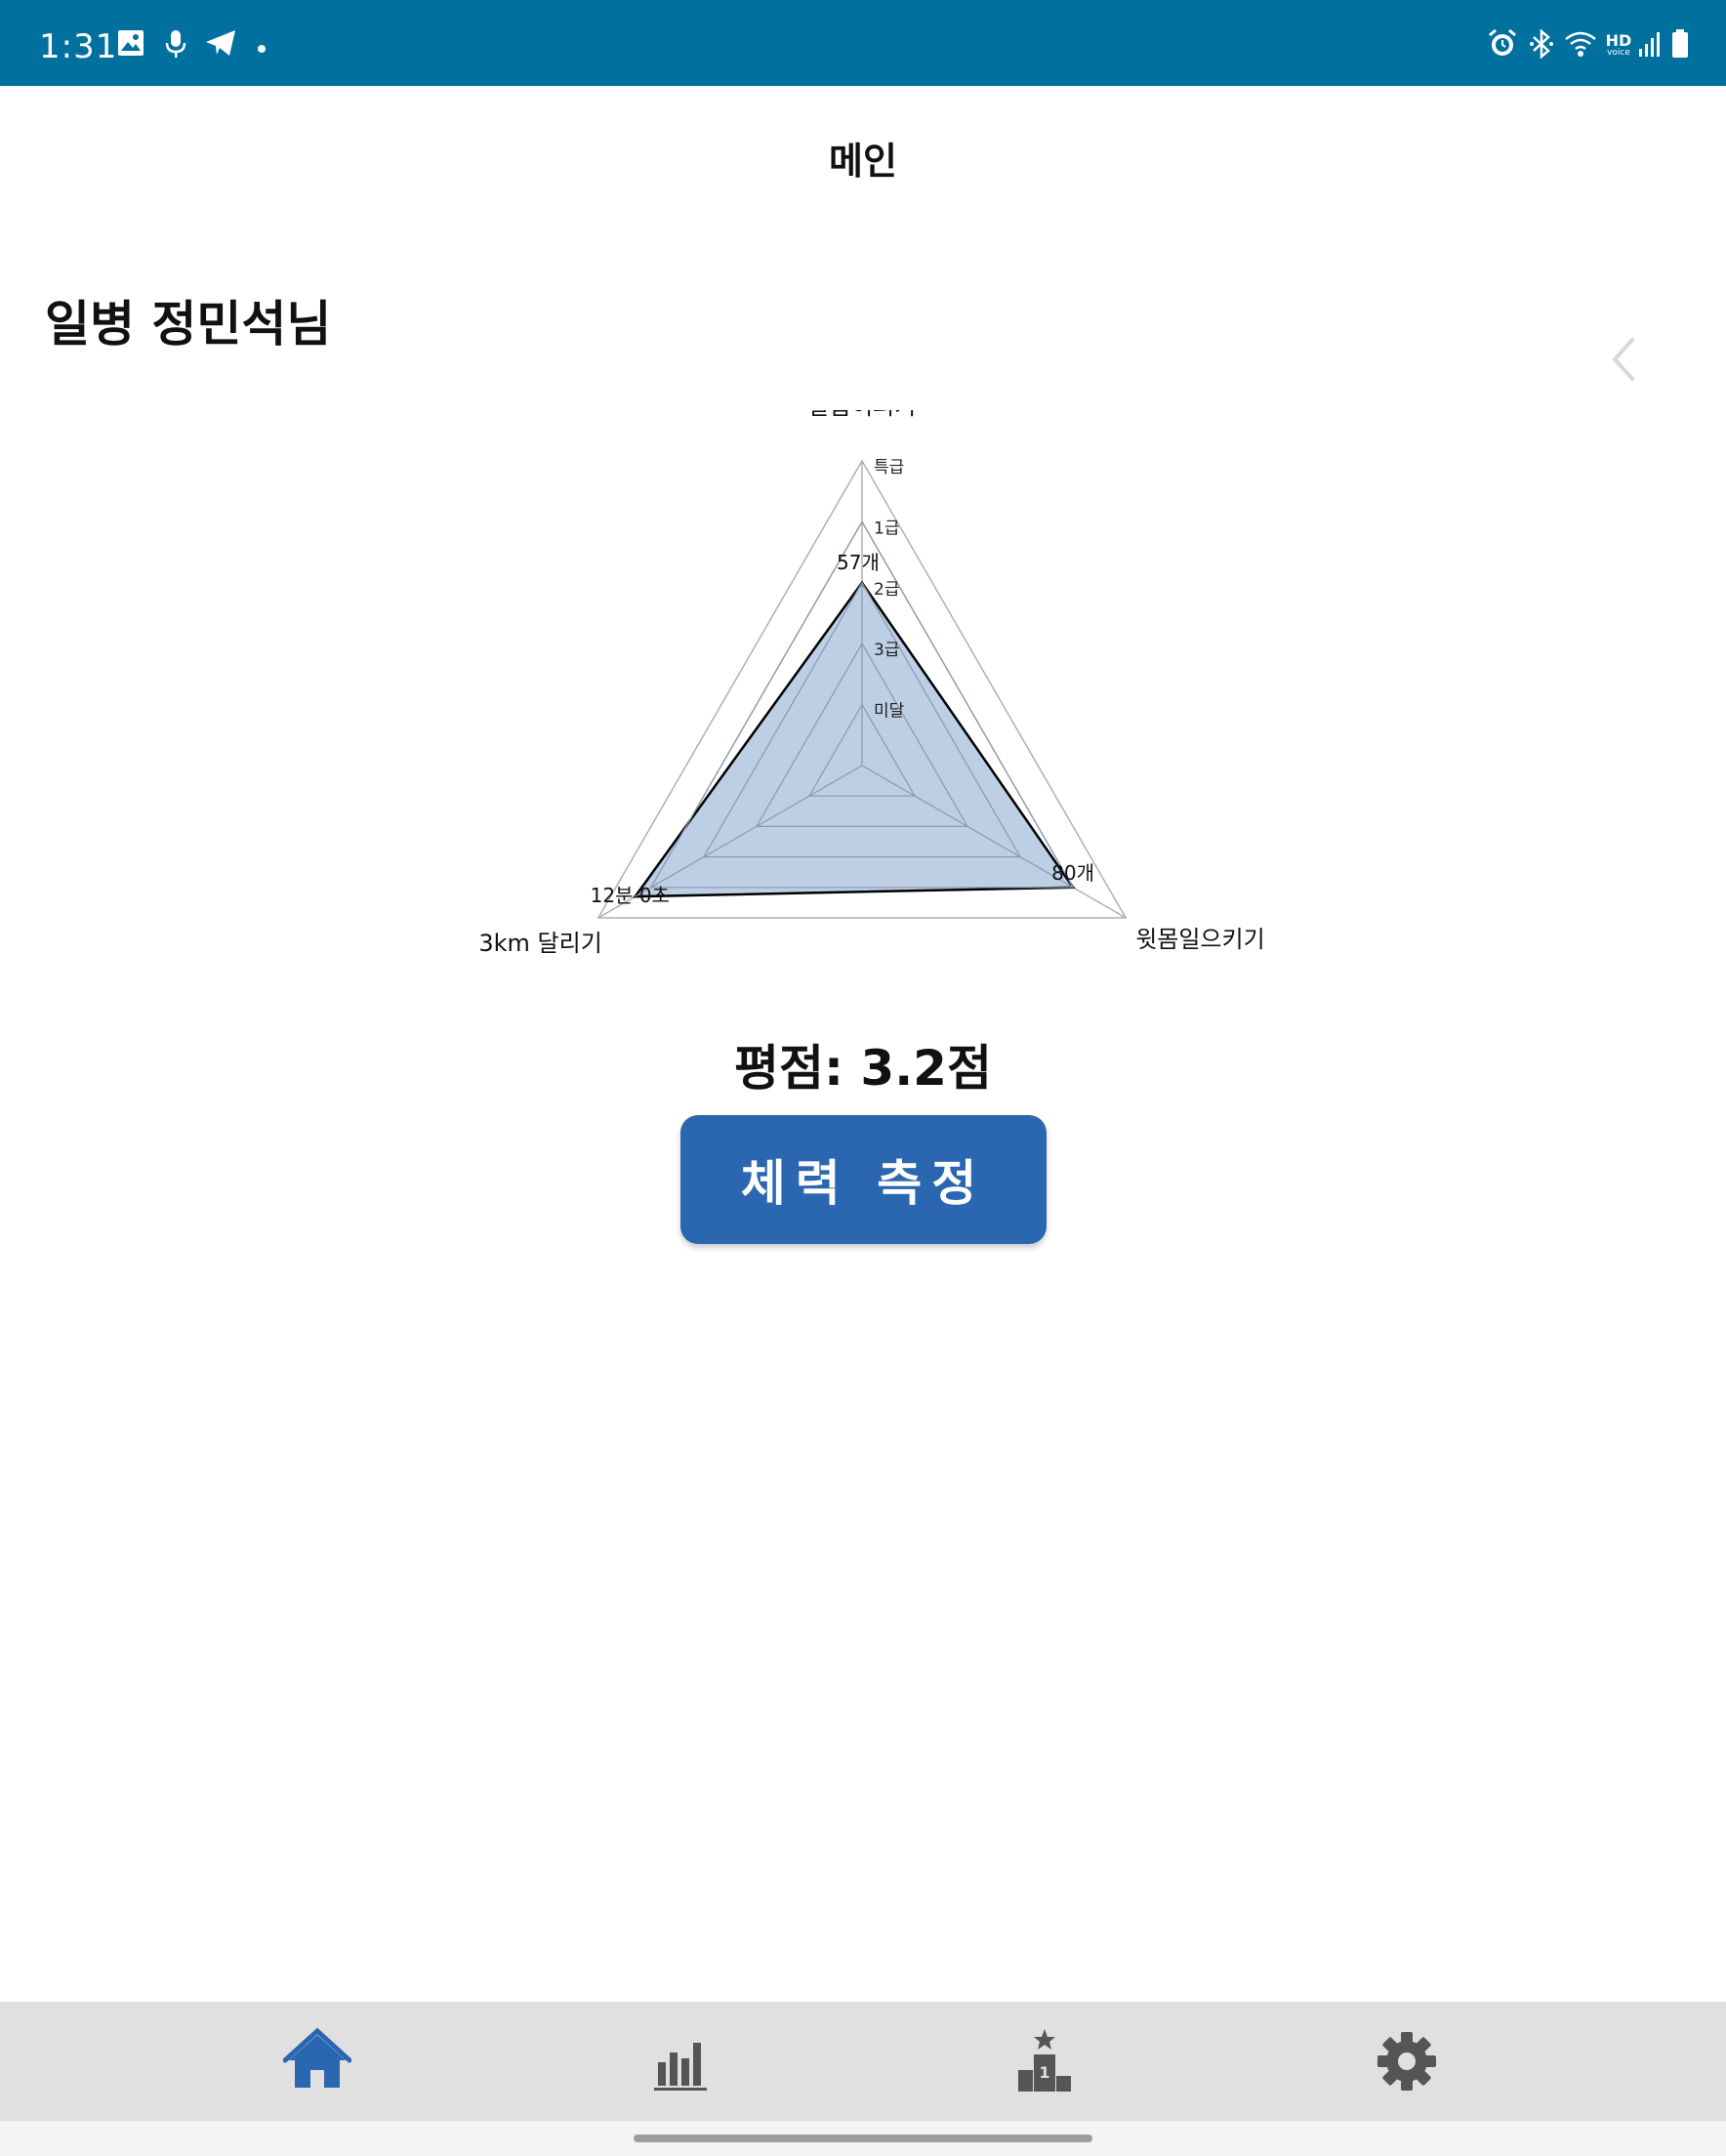  Describe the element at coordinates (1045, 2061) in the screenshot. I see `ranking-podium-icon: 1` at that location.